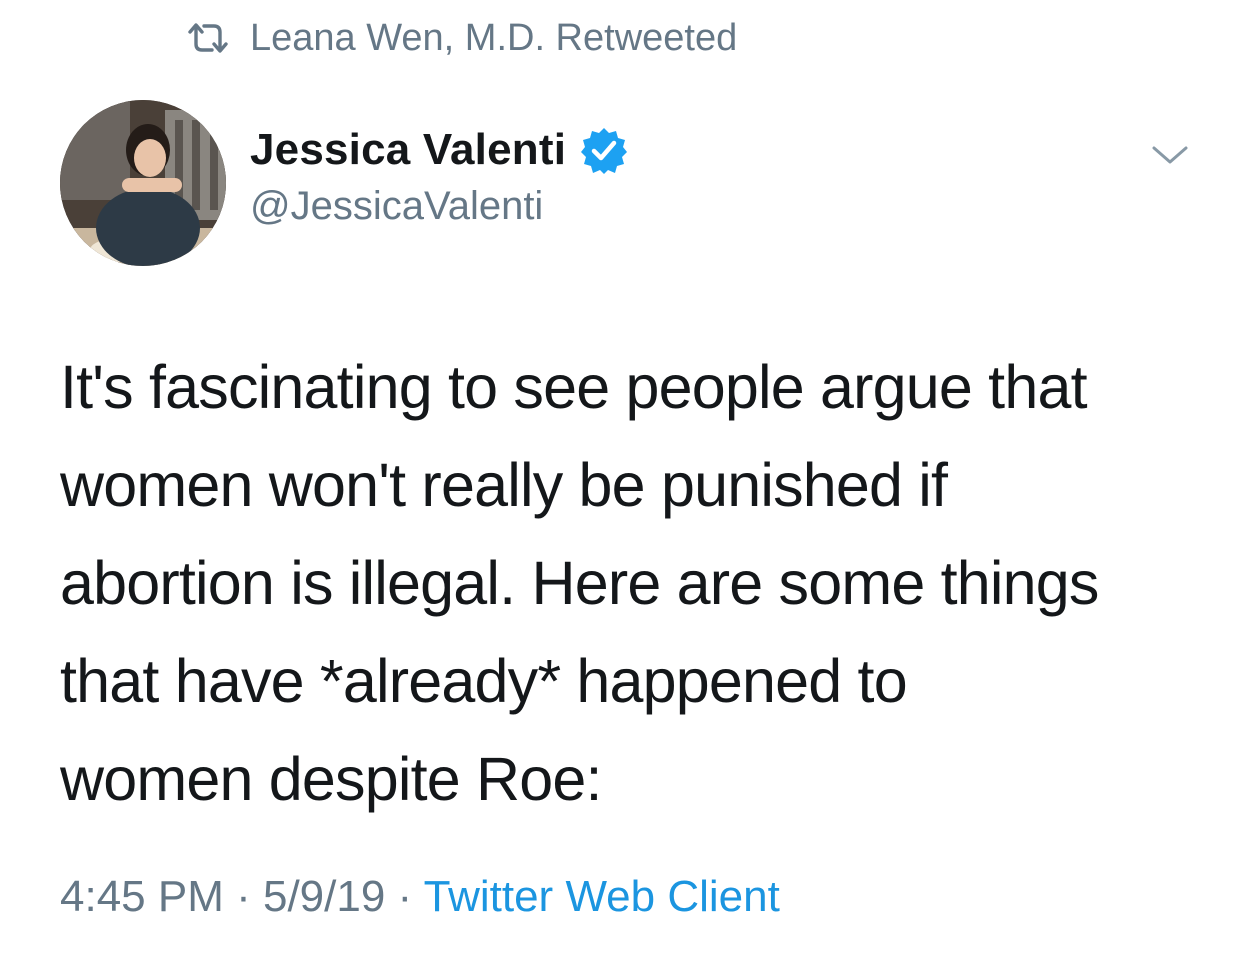 The width and height of the screenshot is (1242, 975). I want to click on retweet-label: Leana Wen, M.D. Retweeted, so click(493, 38).